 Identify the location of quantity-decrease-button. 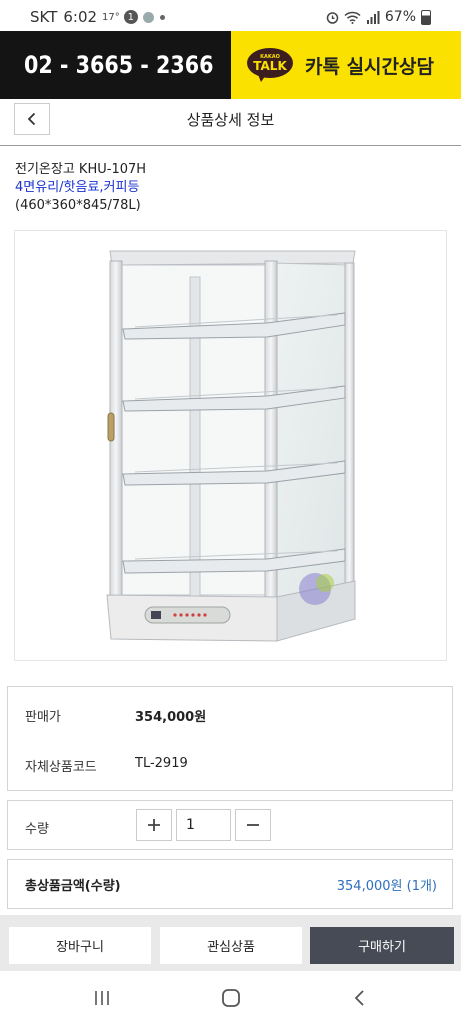
(253, 825).